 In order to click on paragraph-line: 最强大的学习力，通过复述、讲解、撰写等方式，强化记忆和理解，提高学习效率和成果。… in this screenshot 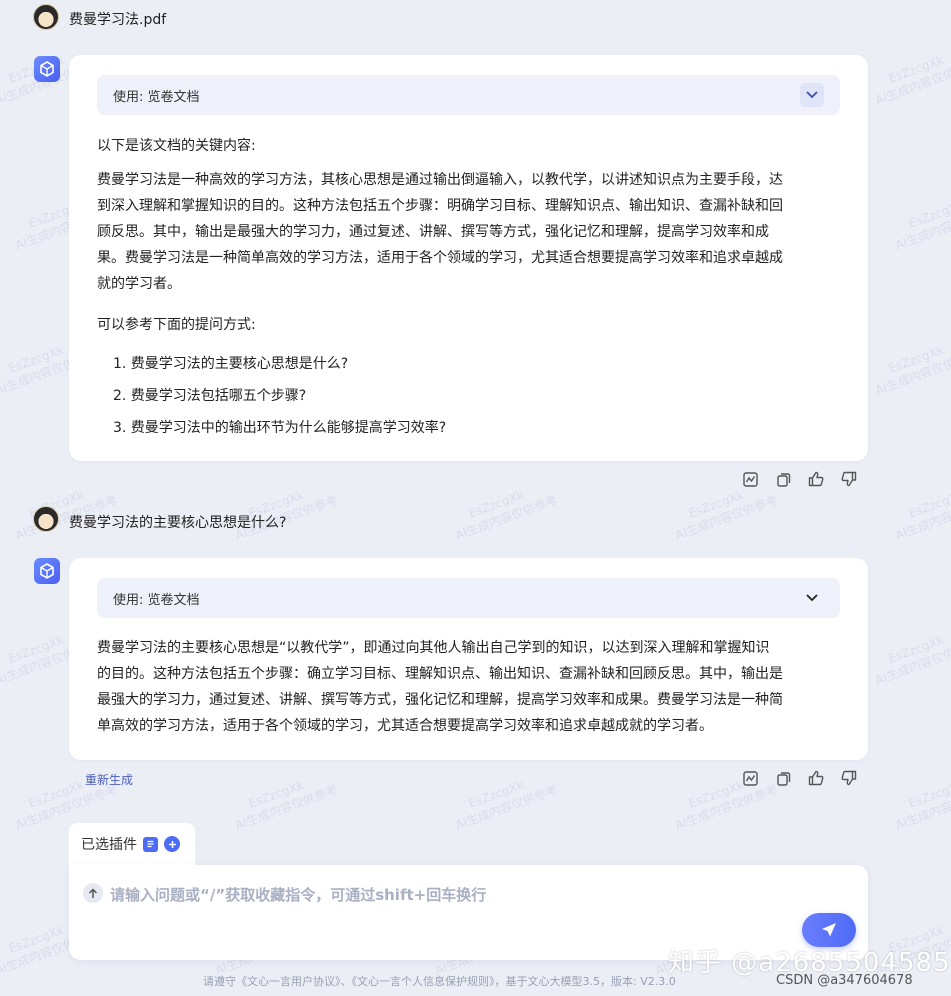, I will do `click(440, 700)`.